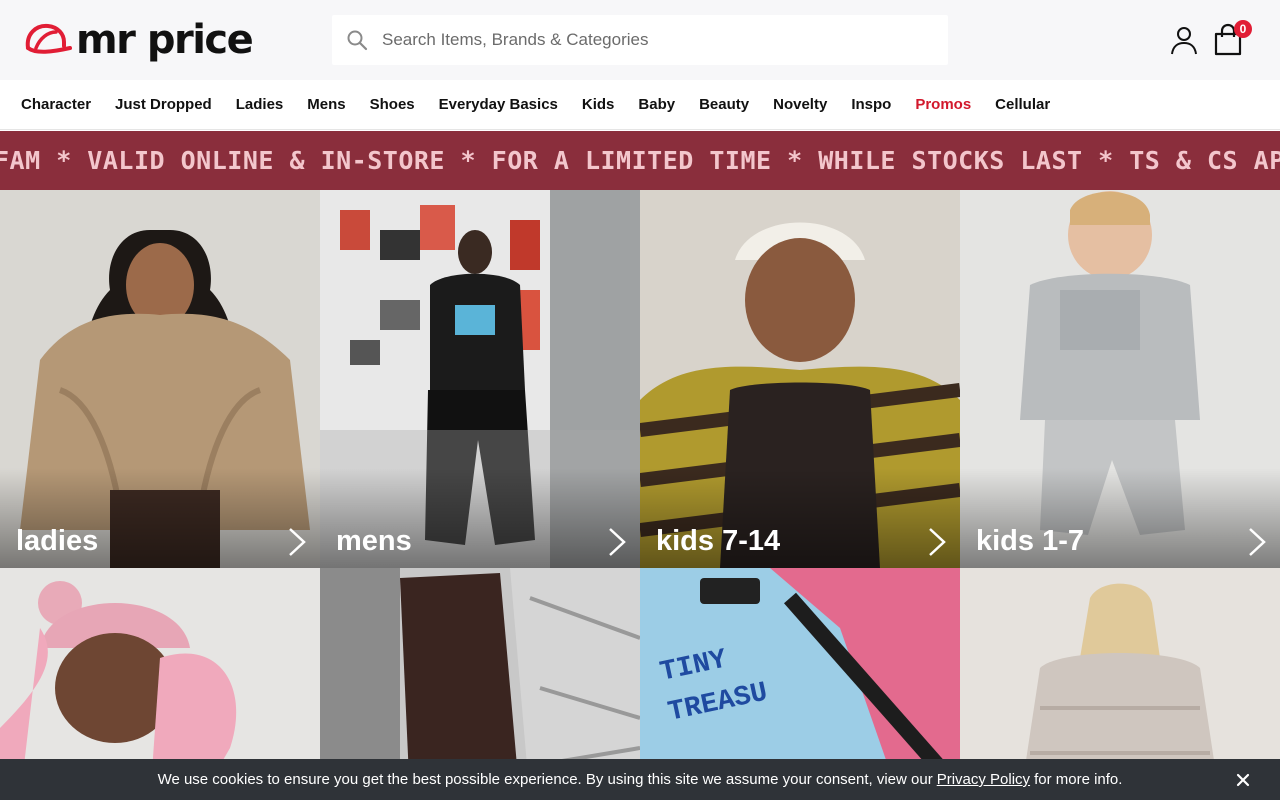  What do you see at coordinates (656, 105) in the screenshot?
I see `nav-item-baby: Baby` at bounding box center [656, 105].